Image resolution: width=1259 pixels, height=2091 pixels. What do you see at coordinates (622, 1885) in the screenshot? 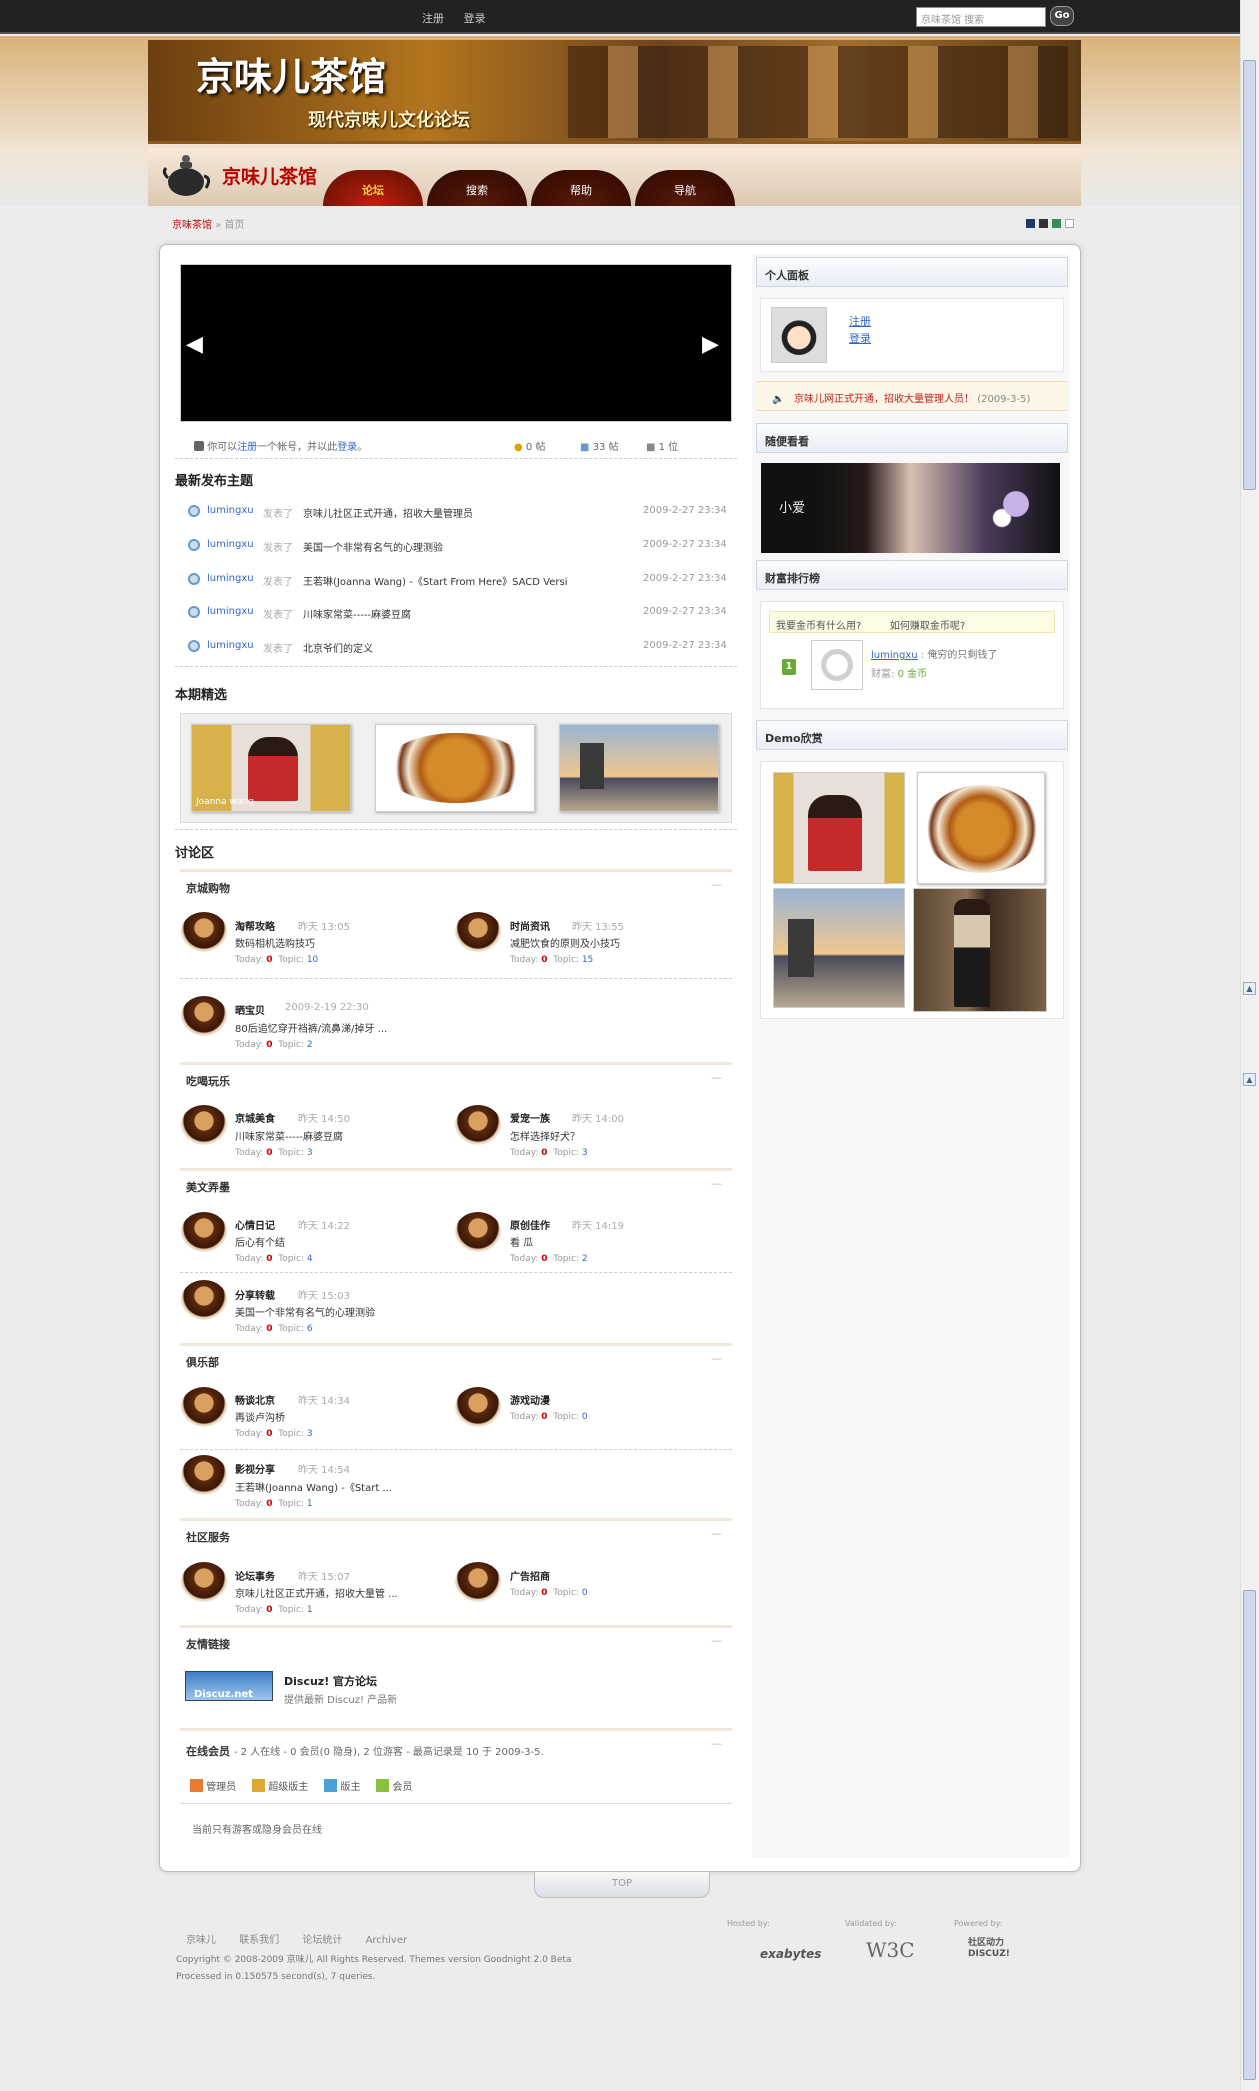
I see `back-to-top-button: TOP` at bounding box center [622, 1885].